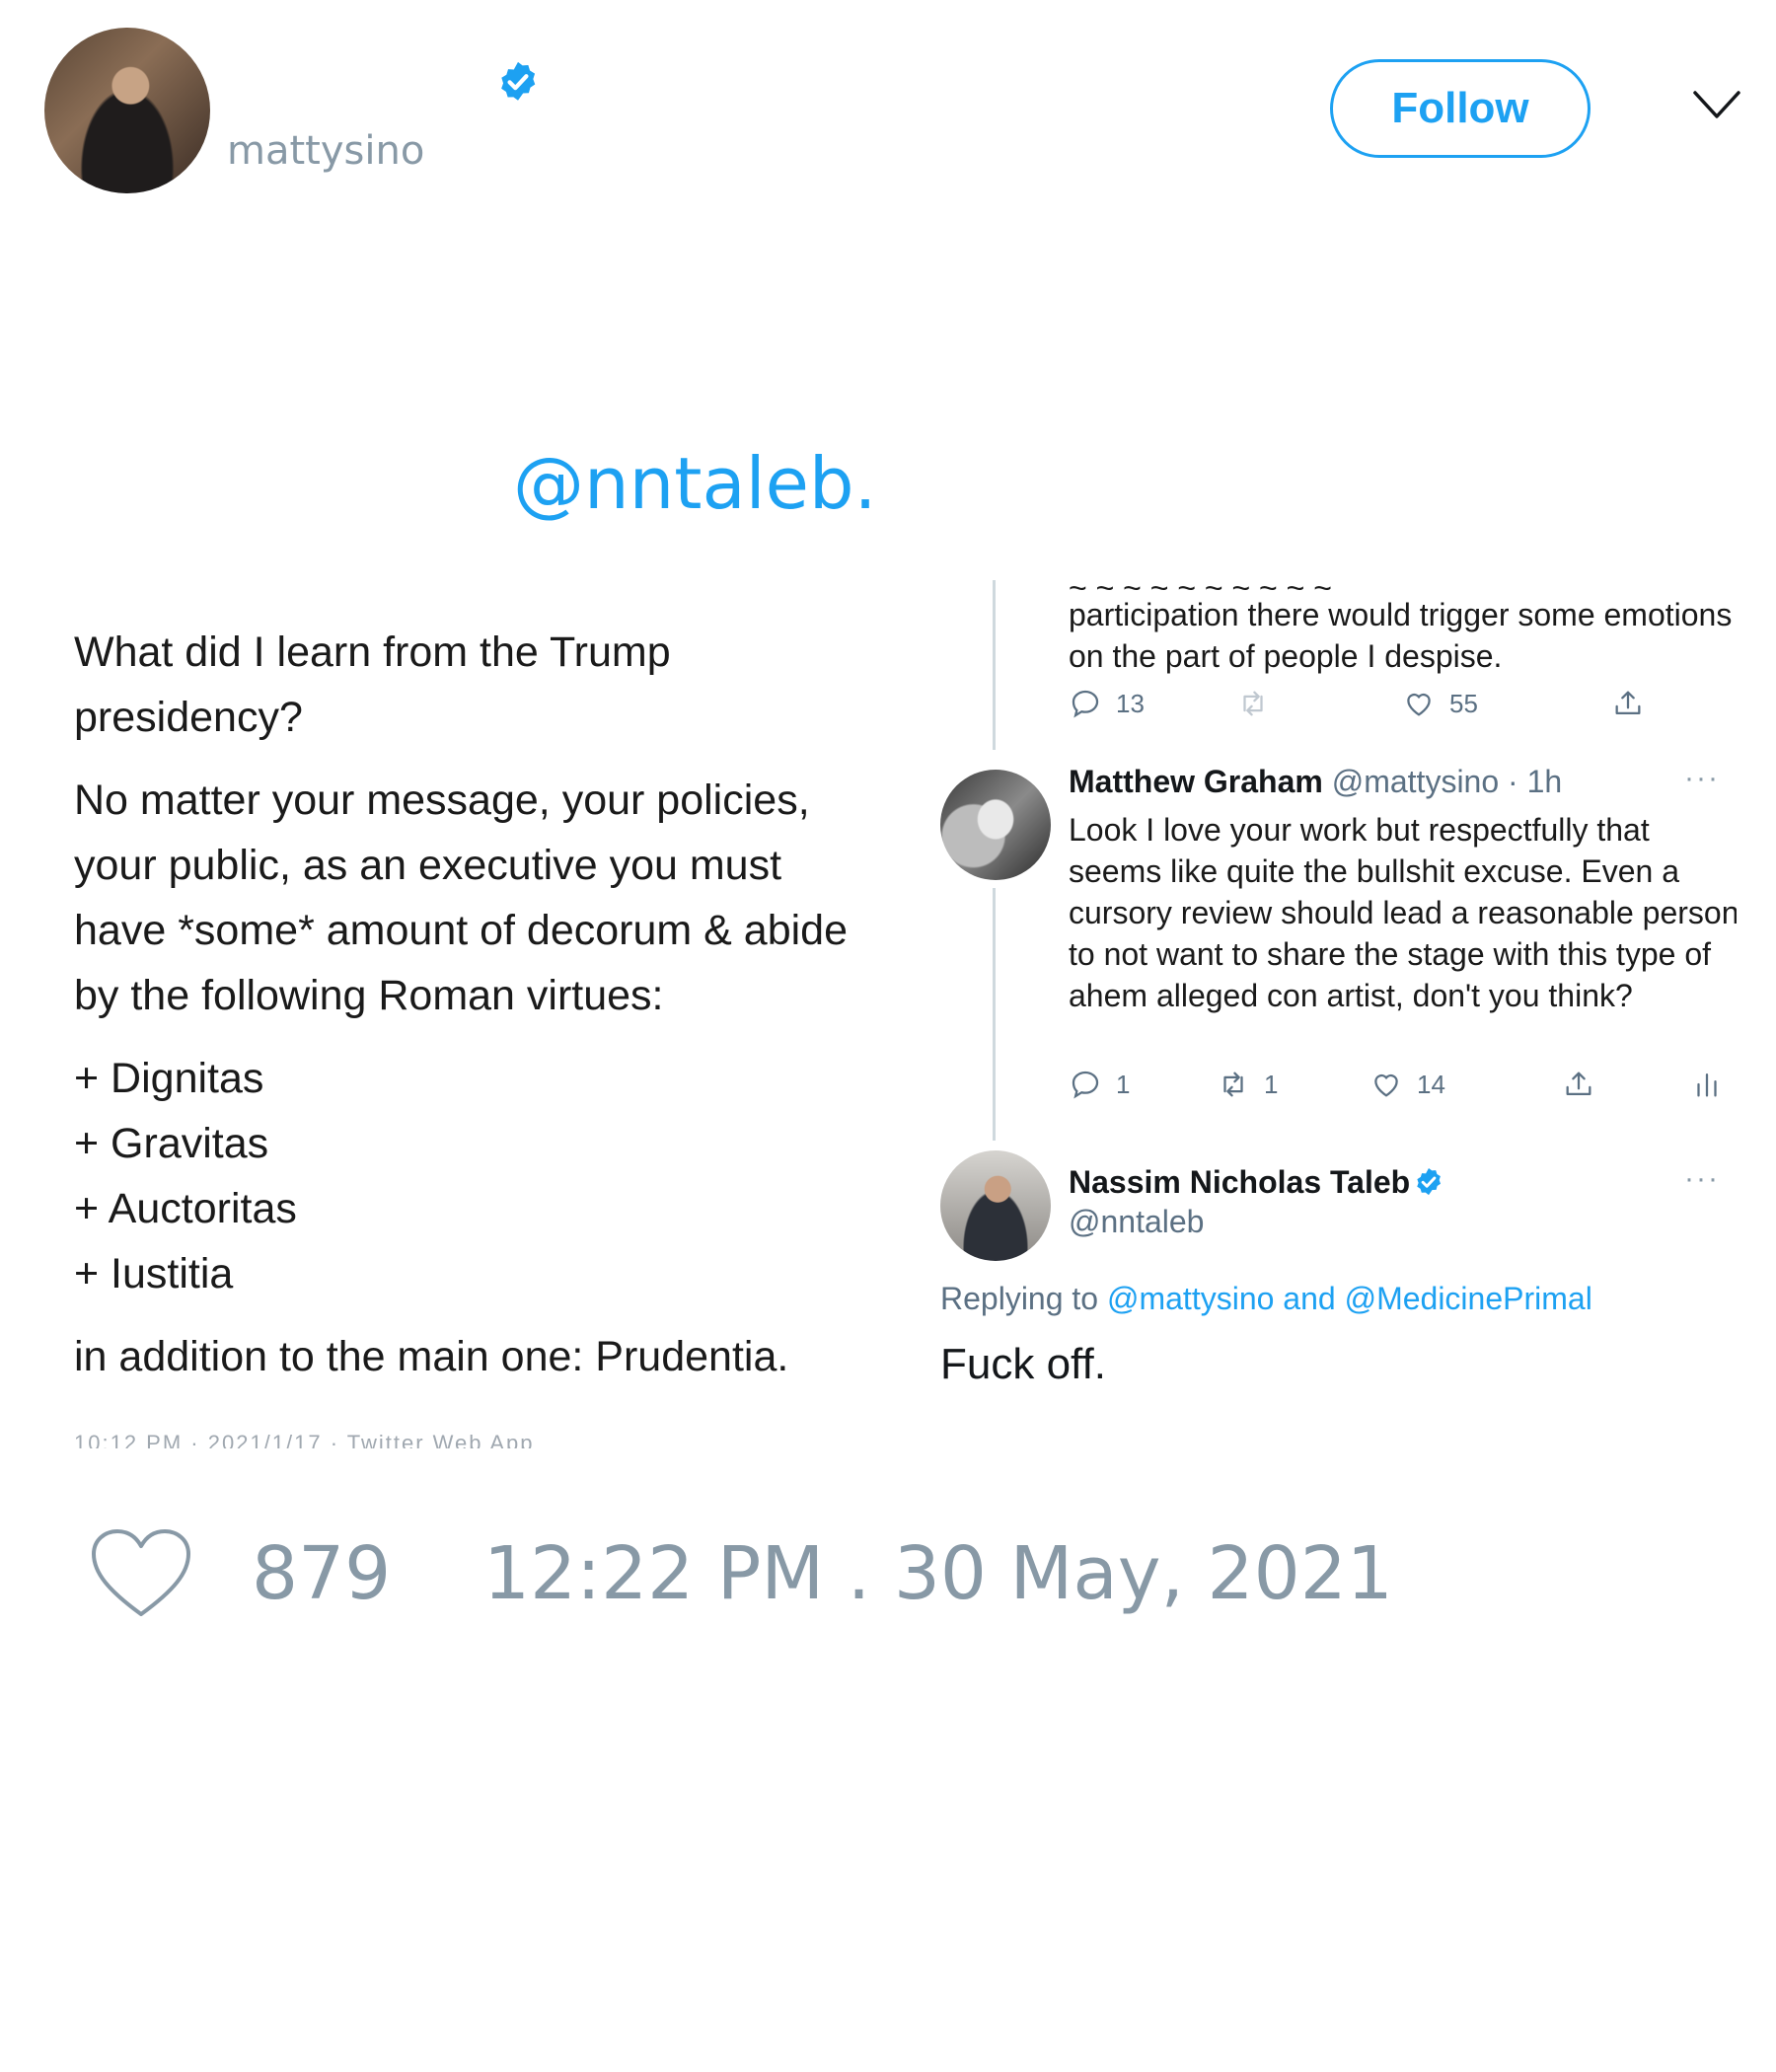 The image size is (1776, 2072). Describe the element at coordinates (305, 1440) in the screenshot. I see `left-tweet-footer: 10:12 PM · 2021/1/17 · Twitter Web App` at that location.